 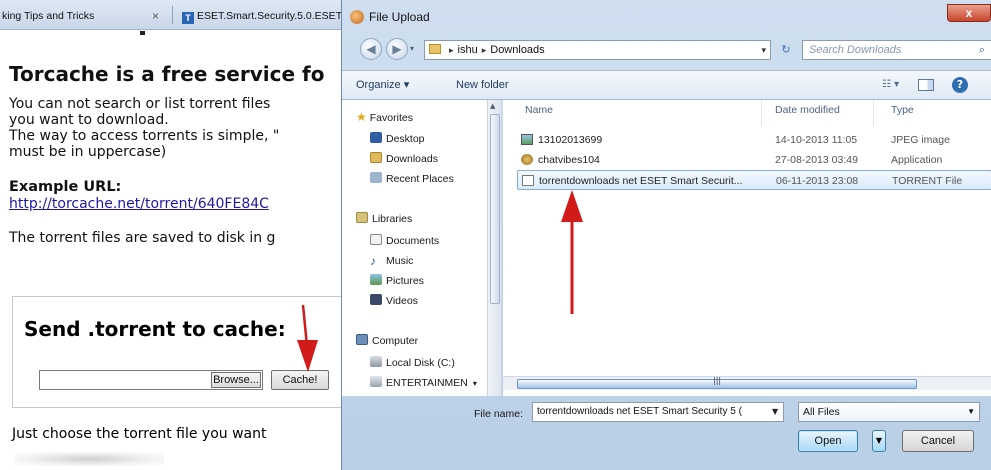 I want to click on saved-files-text: The torrent files are saved to disk in g, so click(x=142, y=238).